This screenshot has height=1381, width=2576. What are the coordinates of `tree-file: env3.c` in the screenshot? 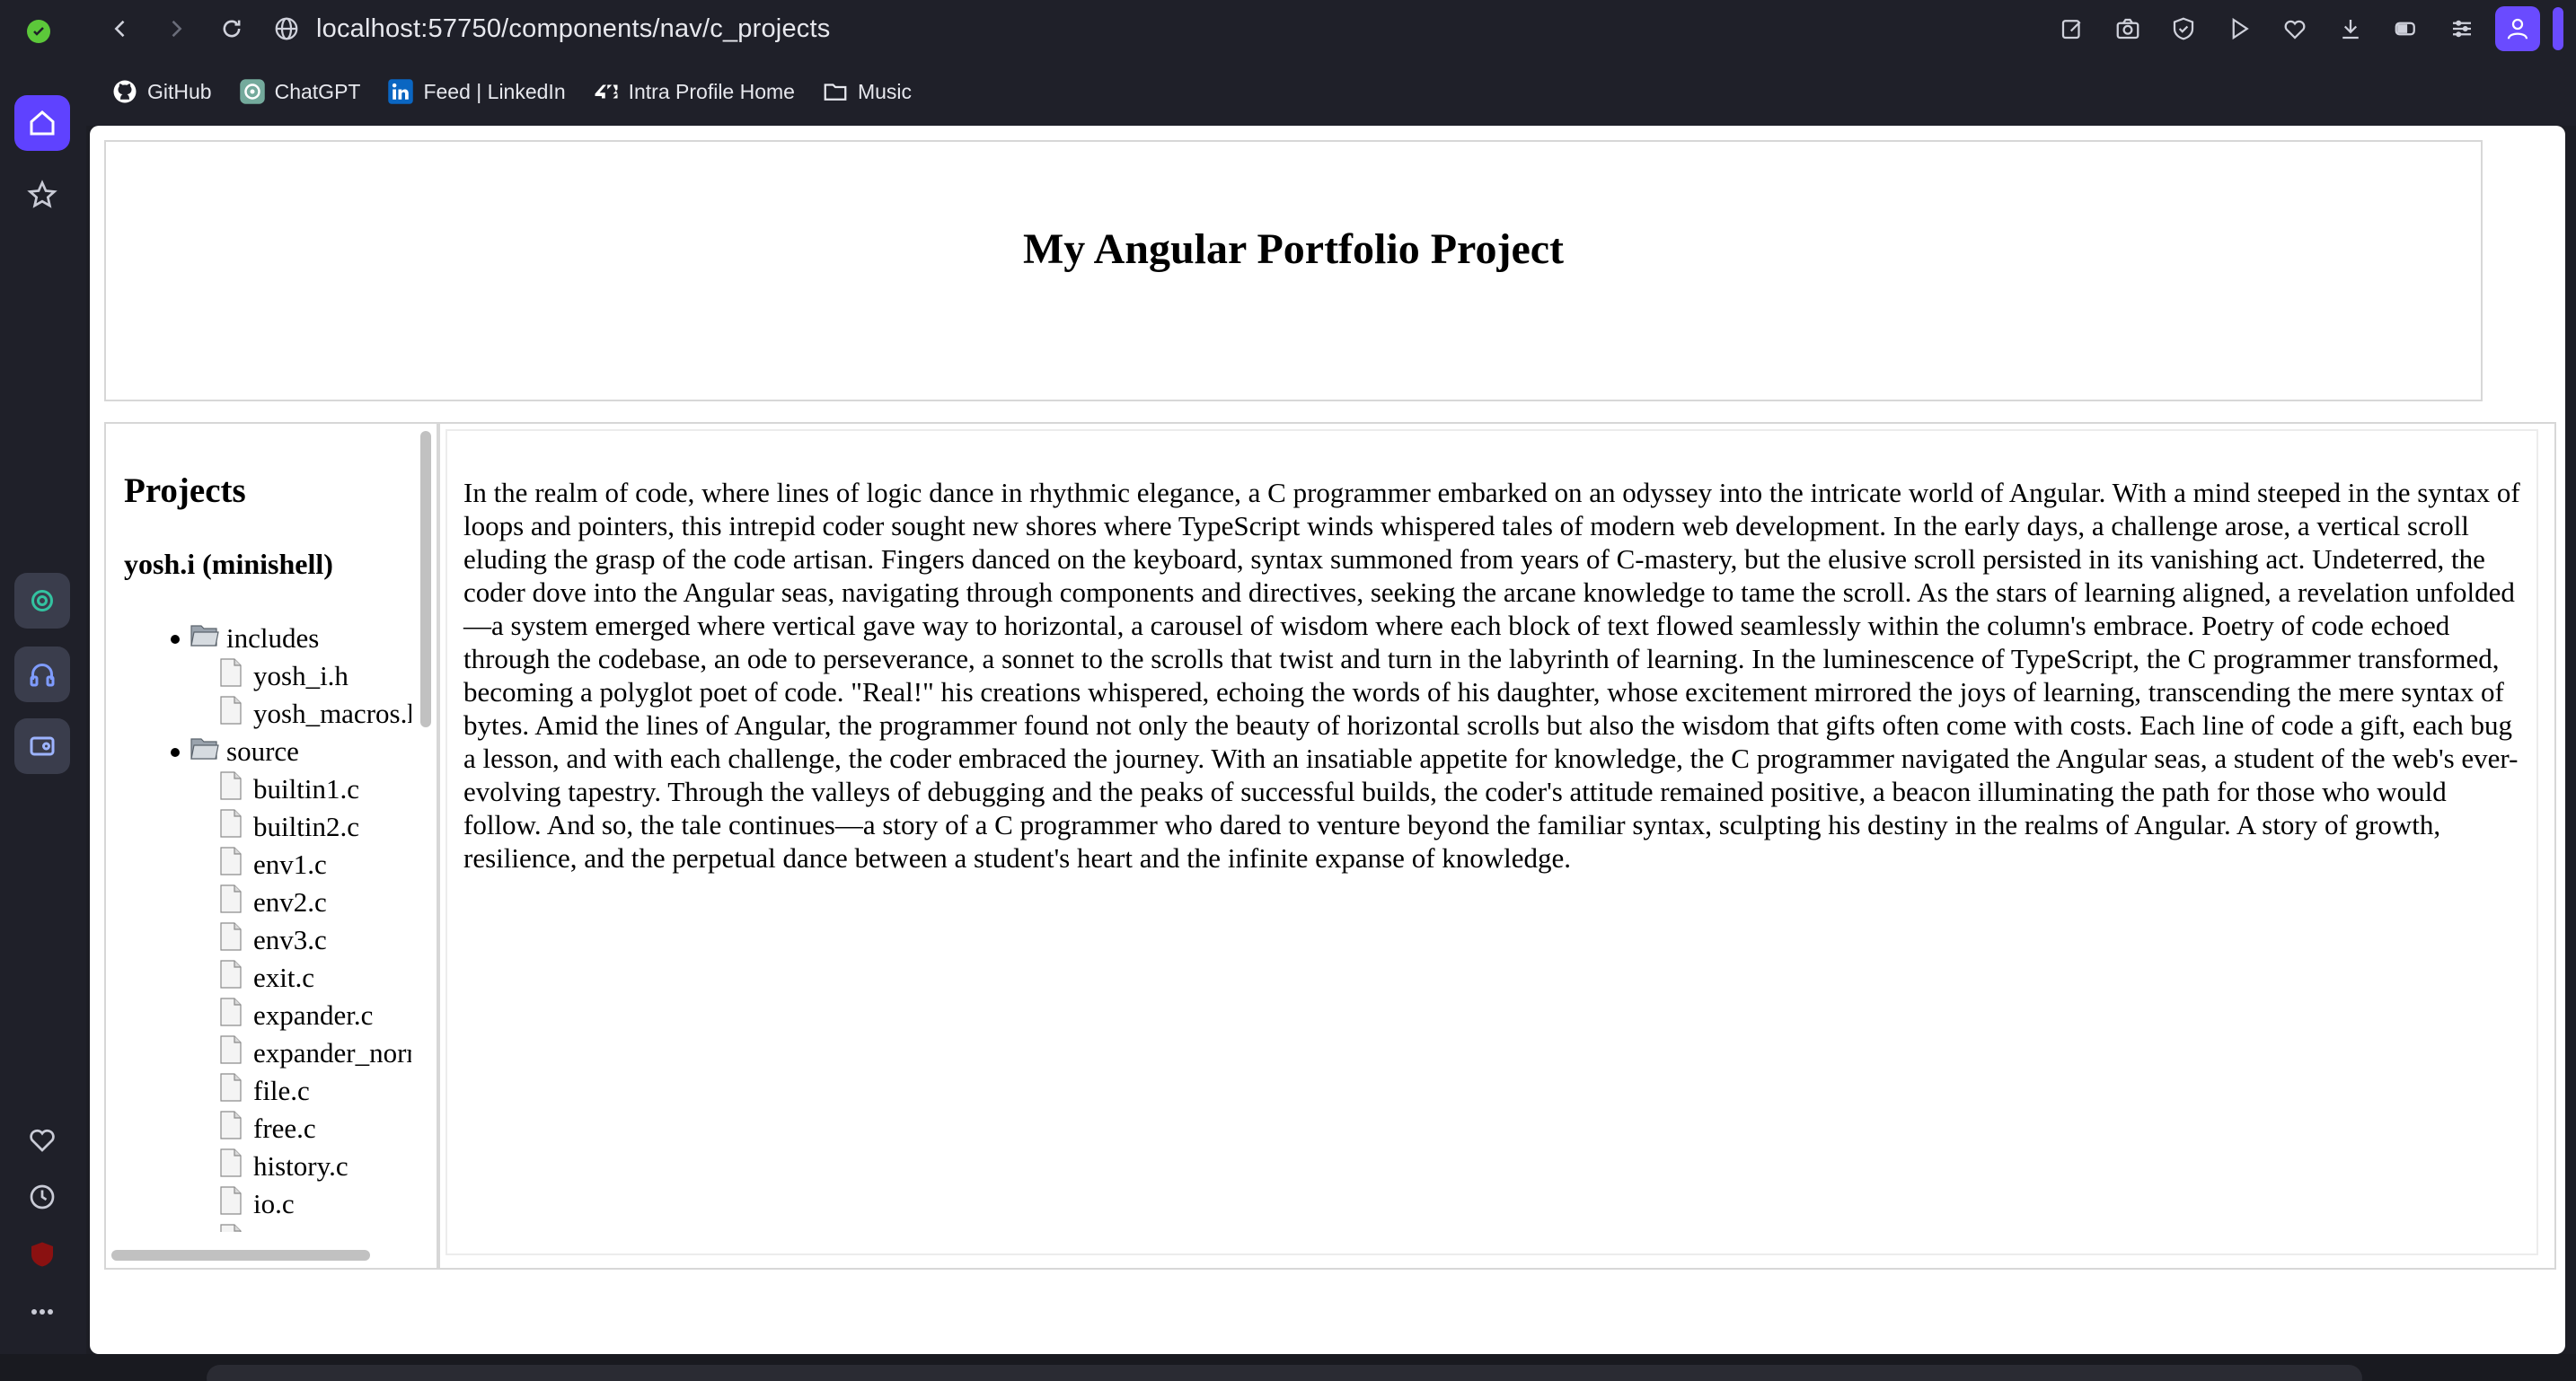 It's located at (258, 940).